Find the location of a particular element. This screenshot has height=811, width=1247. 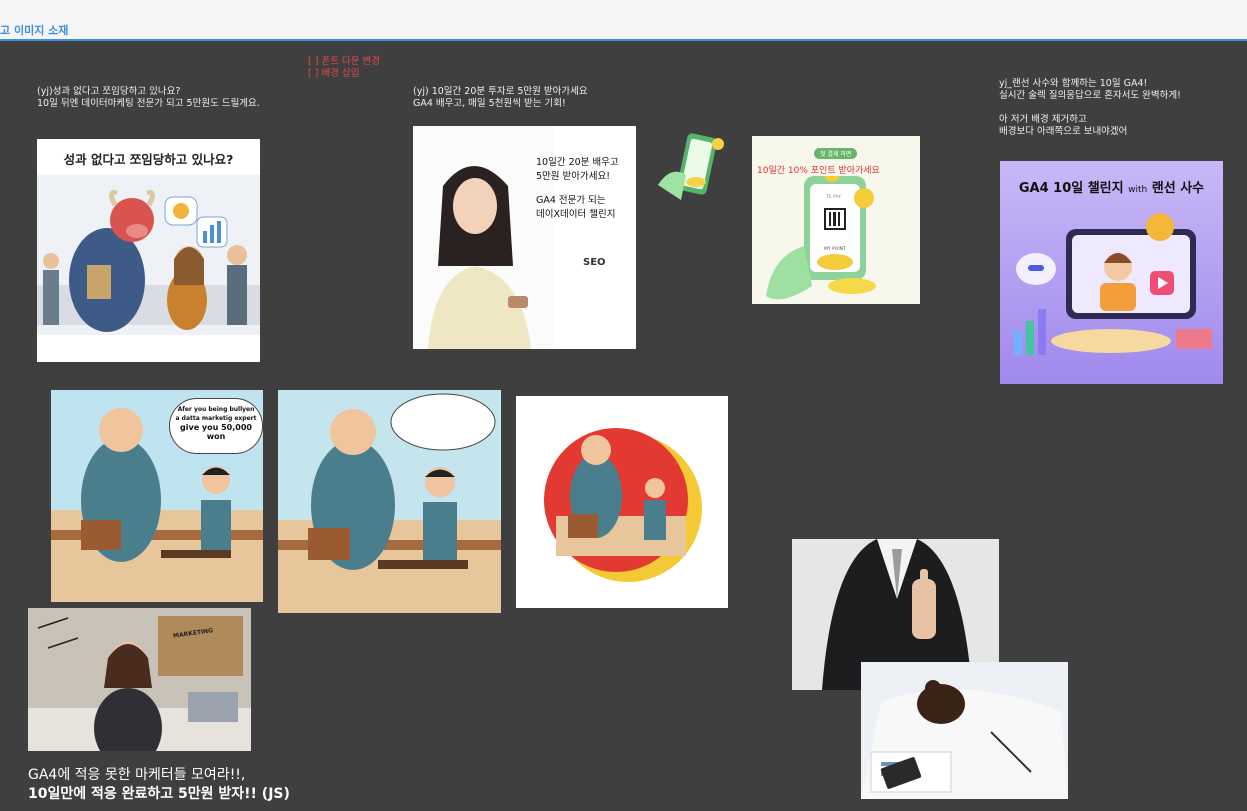

stressed-marketer-scene is located at coordinates (139, 679).